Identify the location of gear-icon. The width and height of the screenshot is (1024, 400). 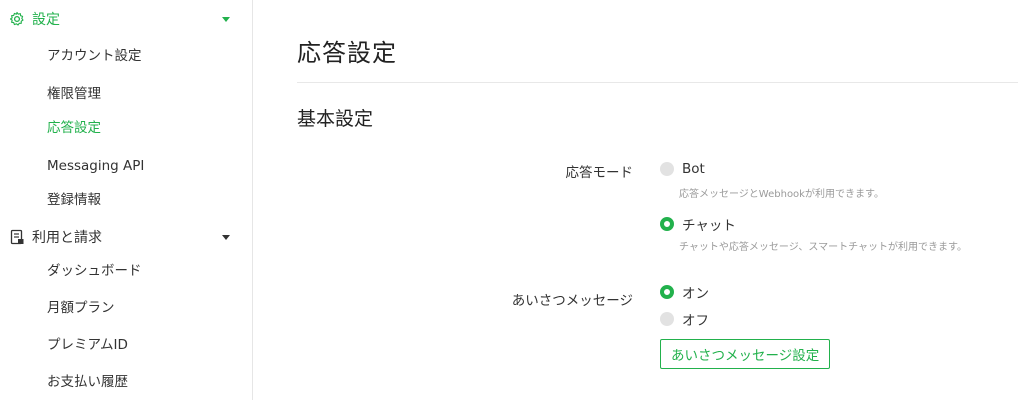
(17, 19).